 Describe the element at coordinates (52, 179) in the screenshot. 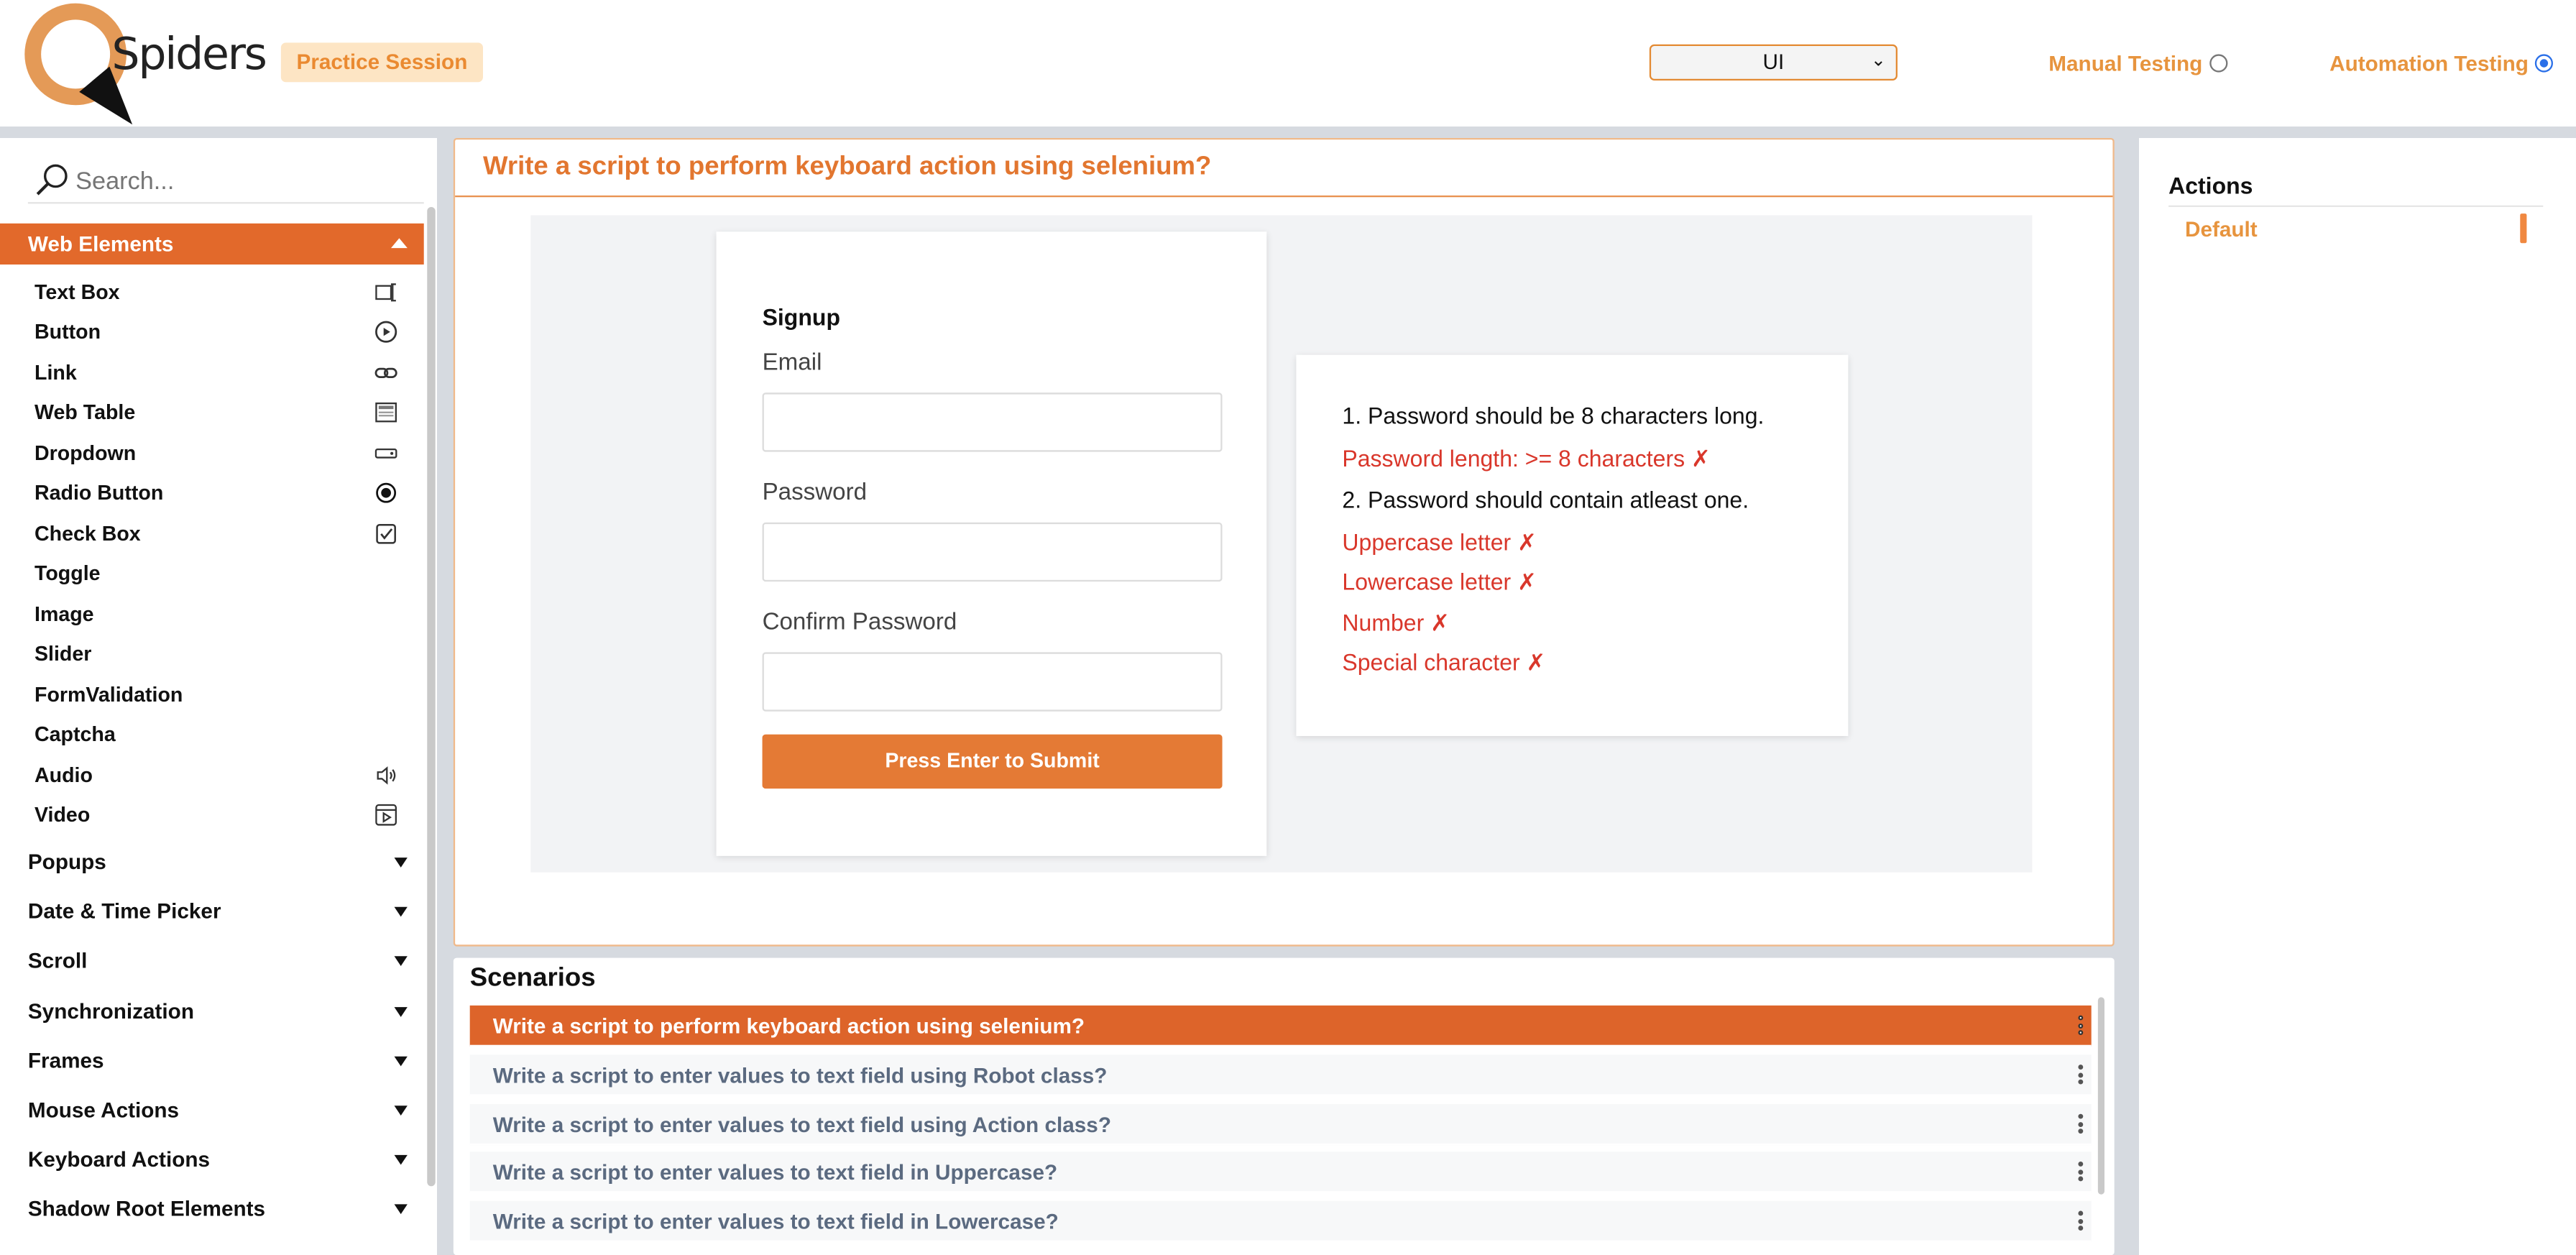

I see `search-icon` at that location.